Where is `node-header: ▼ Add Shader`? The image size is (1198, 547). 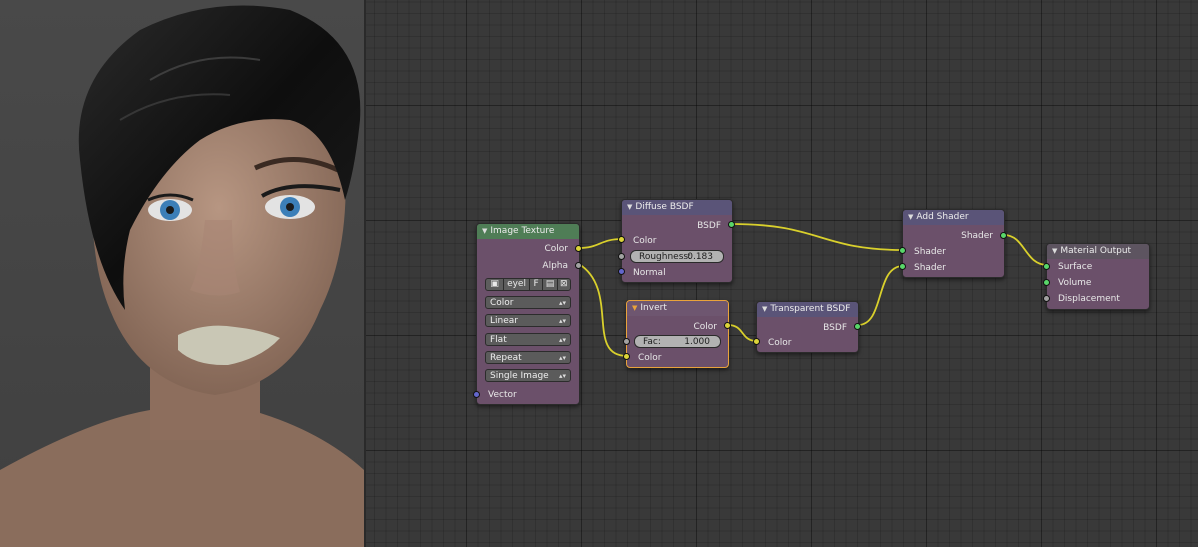
node-header: ▼ Add Shader is located at coordinates (953, 217).